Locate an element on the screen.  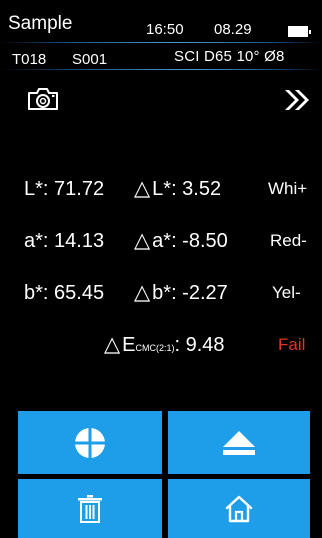
double-chevron-right-icon is located at coordinates (297, 100).